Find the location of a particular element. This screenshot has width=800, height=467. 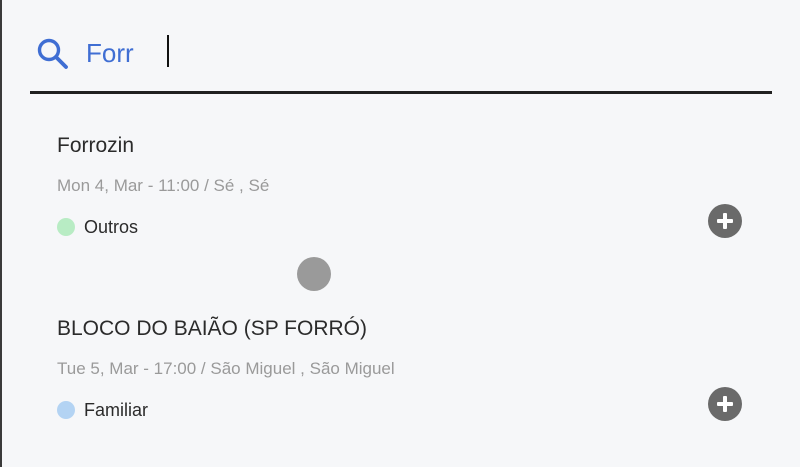

event-category: Familiar is located at coordinates (407, 410).